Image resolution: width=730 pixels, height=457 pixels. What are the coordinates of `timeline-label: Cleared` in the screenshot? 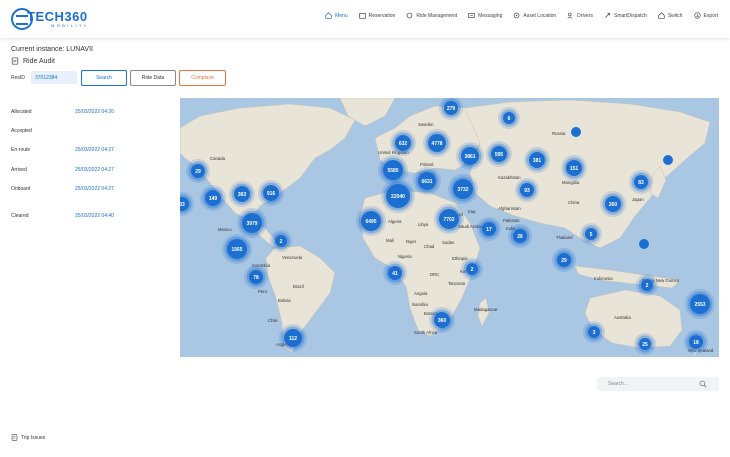 It's located at (20, 216).